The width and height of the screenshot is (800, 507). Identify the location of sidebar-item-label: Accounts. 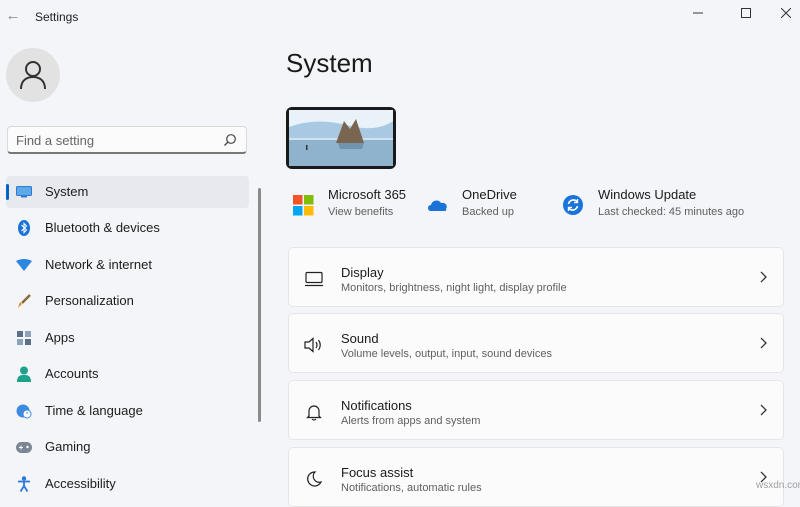
(72, 373).